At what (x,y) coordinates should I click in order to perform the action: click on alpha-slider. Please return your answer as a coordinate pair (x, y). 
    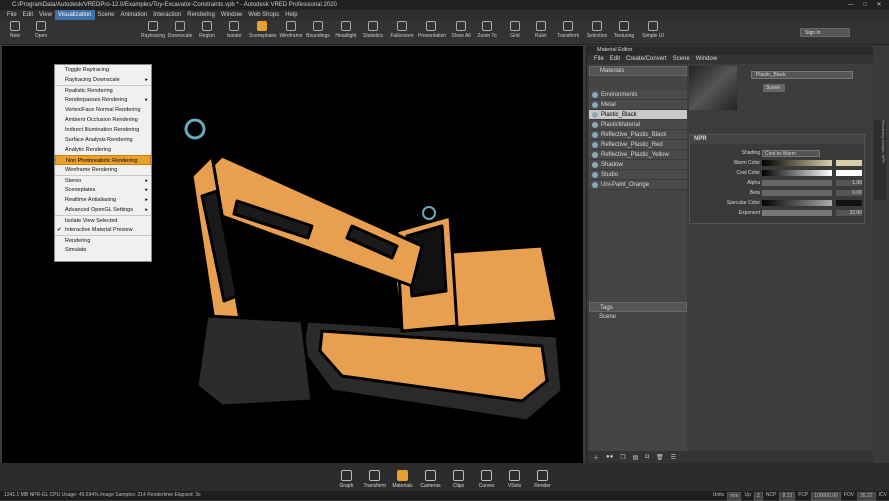
    Looking at the image, I should click on (797, 183).